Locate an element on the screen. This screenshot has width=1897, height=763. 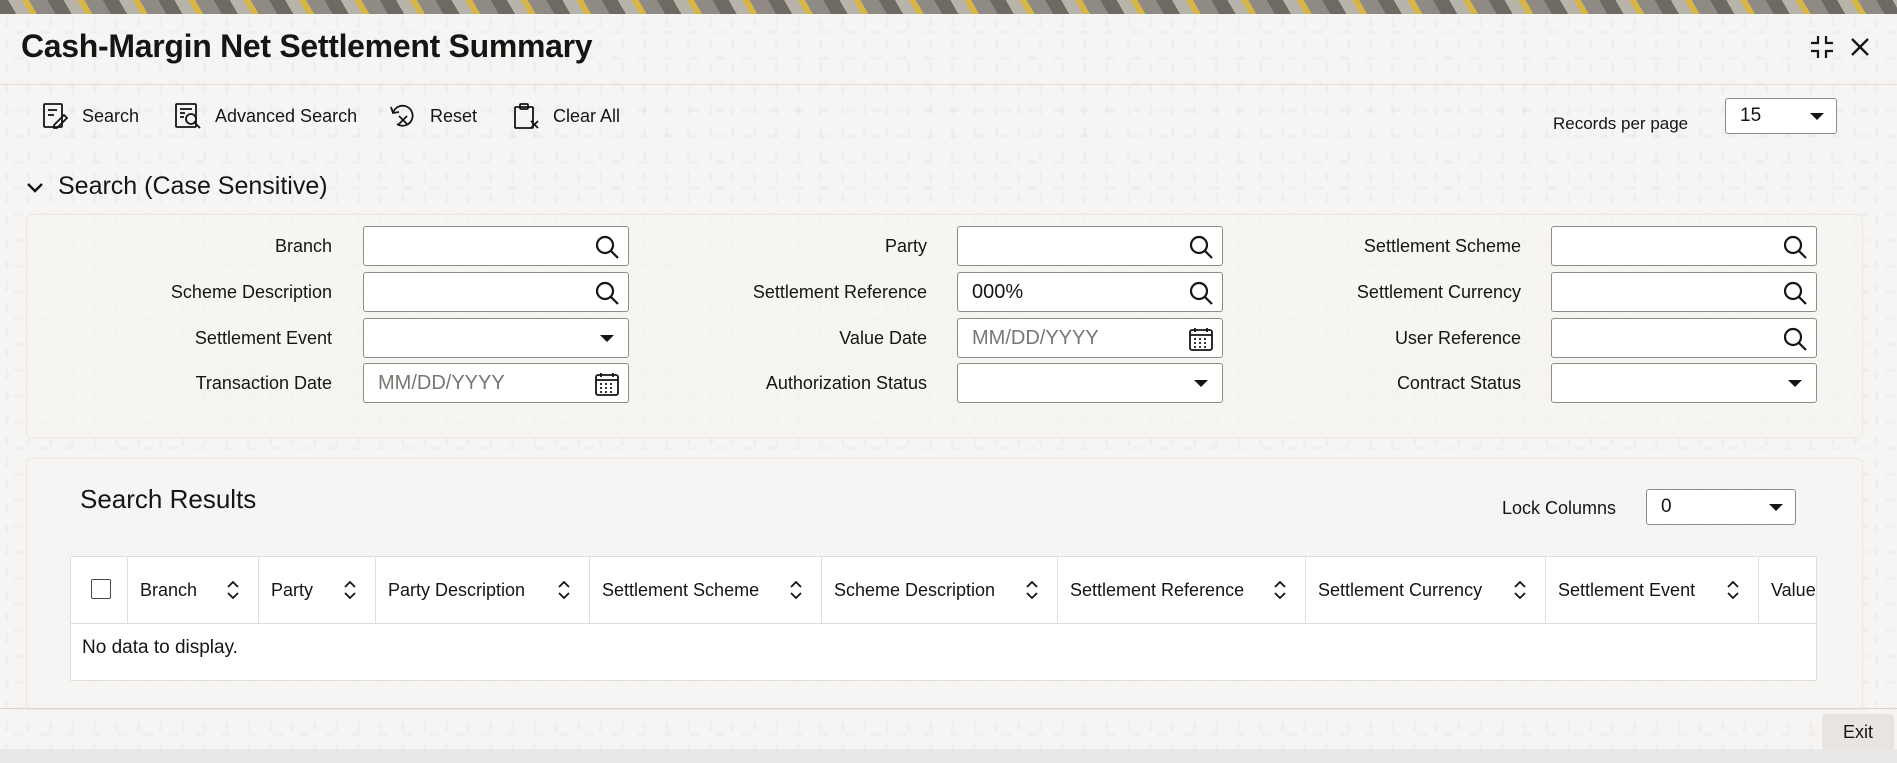
branch-label: Branch is located at coordinates (303, 246).